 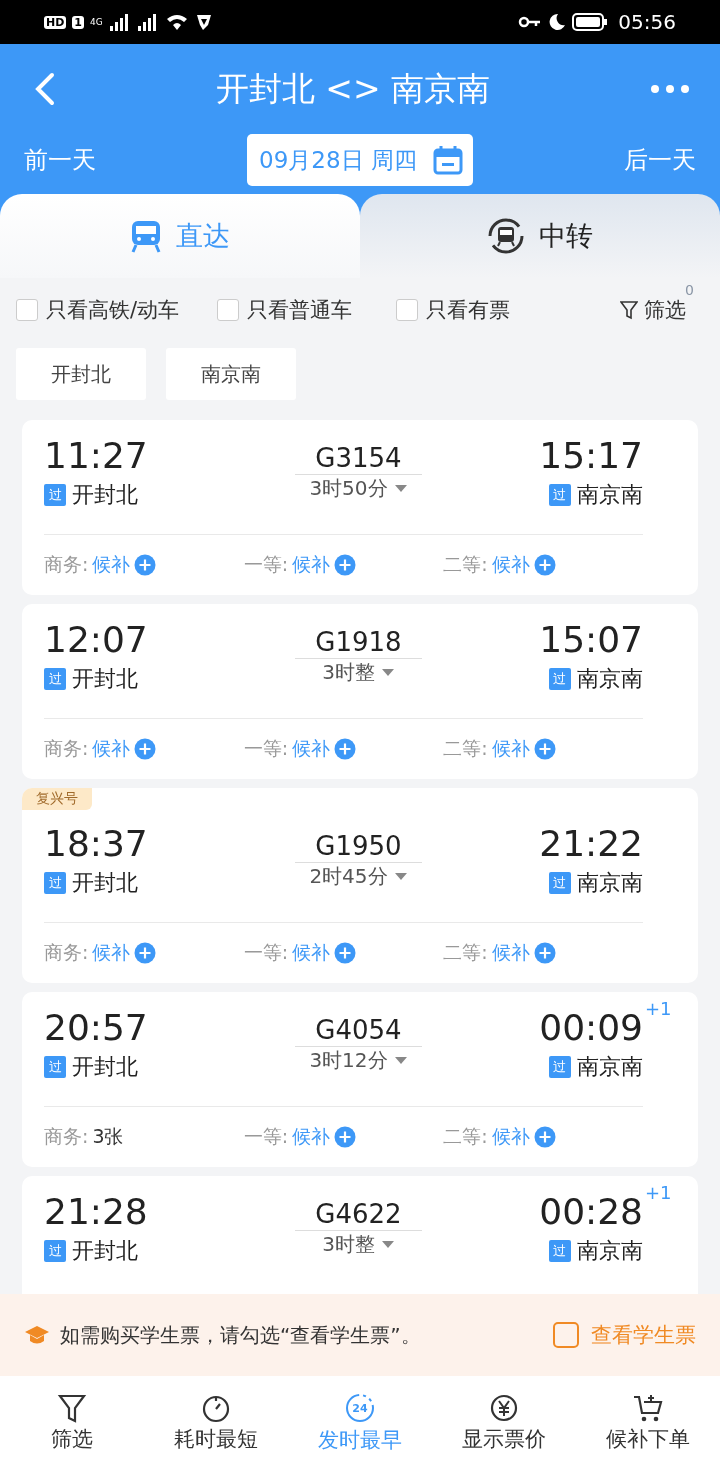 What do you see at coordinates (231, 374) in the screenshot?
I see `station-chip: 南京南` at bounding box center [231, 374].